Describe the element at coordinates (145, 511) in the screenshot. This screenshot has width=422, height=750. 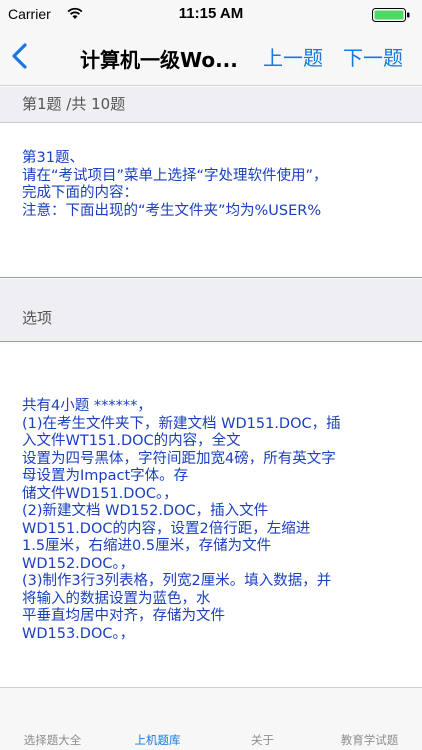
I see `option-line: (2)新建文档 WD152.DOC，插入文件` at that location.